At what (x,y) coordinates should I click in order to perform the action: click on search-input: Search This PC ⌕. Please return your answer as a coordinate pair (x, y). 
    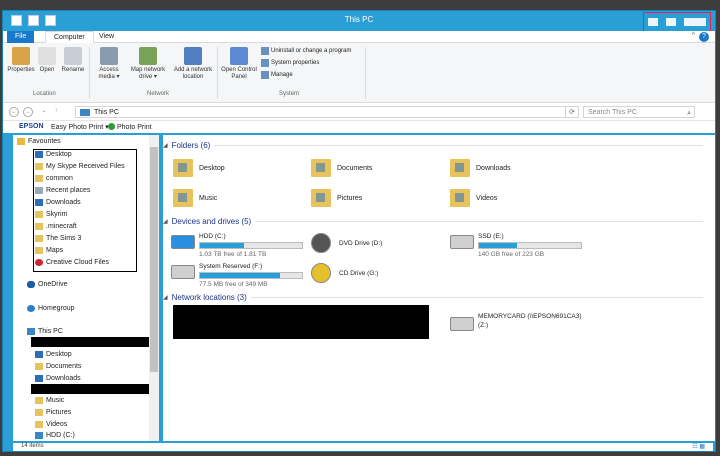
    Looking at the image, I should click on (639, 112).